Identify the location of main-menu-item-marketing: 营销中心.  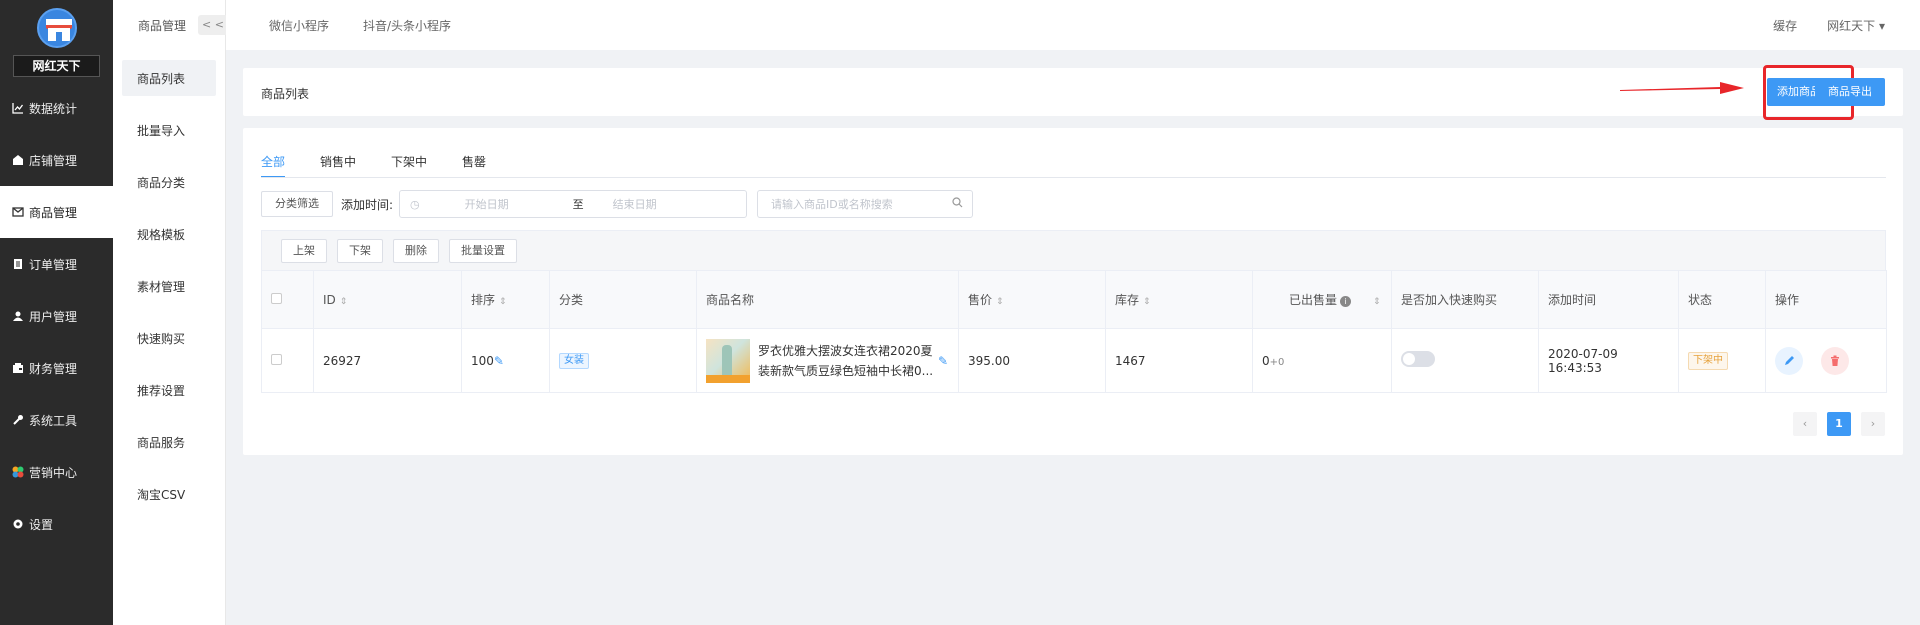
(56, 472).